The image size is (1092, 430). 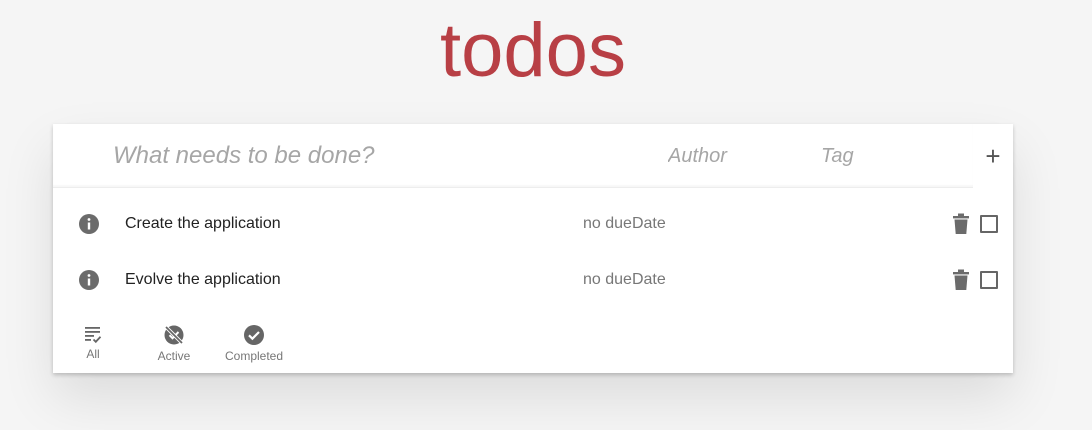 What do you see at coordinates (993, 156) in the screenshot?
I see `add-todo-button: +` at bounding box center [993, 156].